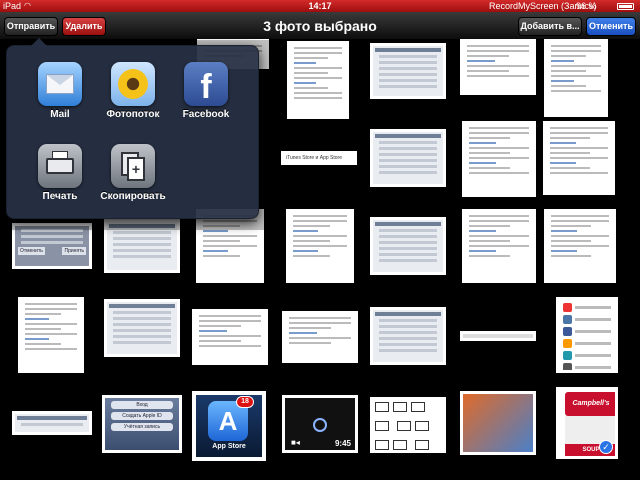 This screenshot has width=640, height=480. I want to click on share-photo-stream: Фотопоток, so click(133, 91).